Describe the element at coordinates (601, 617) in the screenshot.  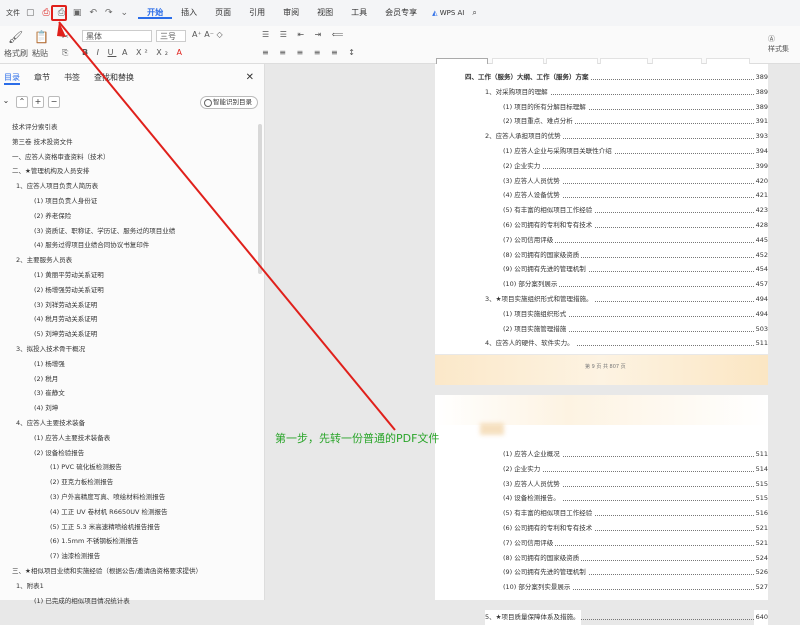
I see `toc-entry: 5、★项目质量保障体系及措施。 640` at that location.